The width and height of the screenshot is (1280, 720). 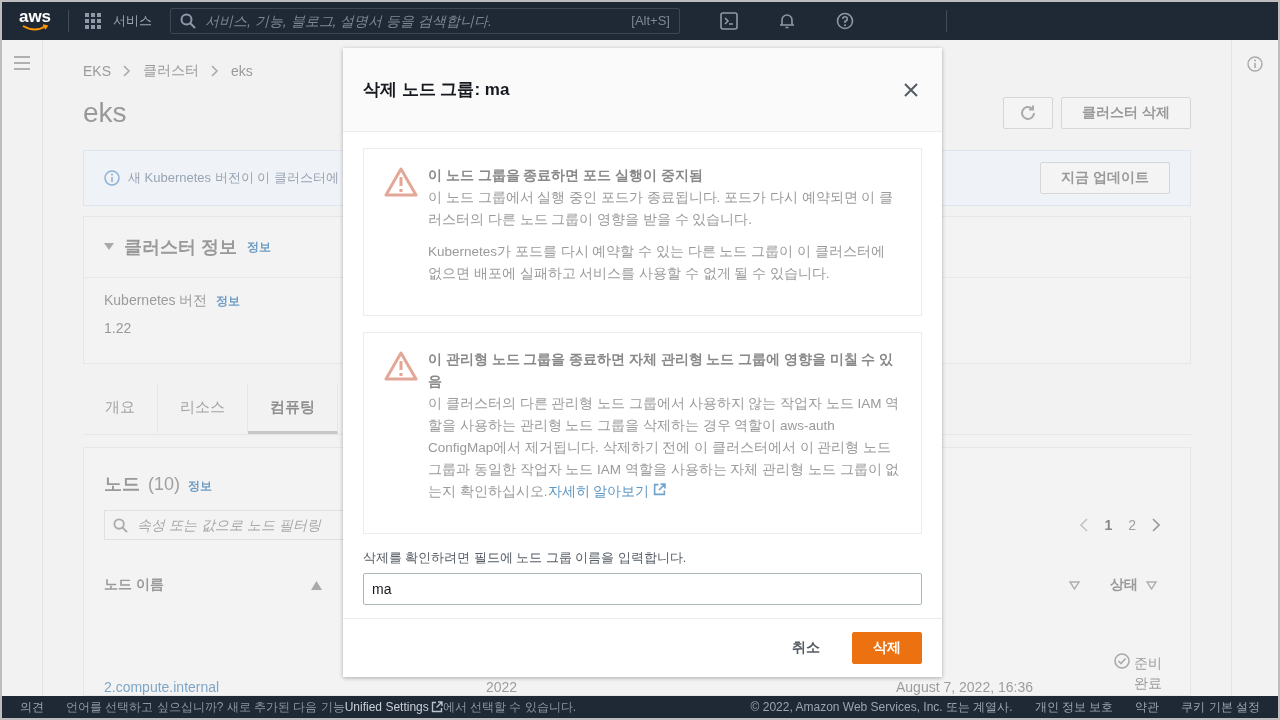 What do you see at coordinates (156, 301) in the screenshot?
I see `field-label: Kubernetes 버전` at bounding box center [156, 301].